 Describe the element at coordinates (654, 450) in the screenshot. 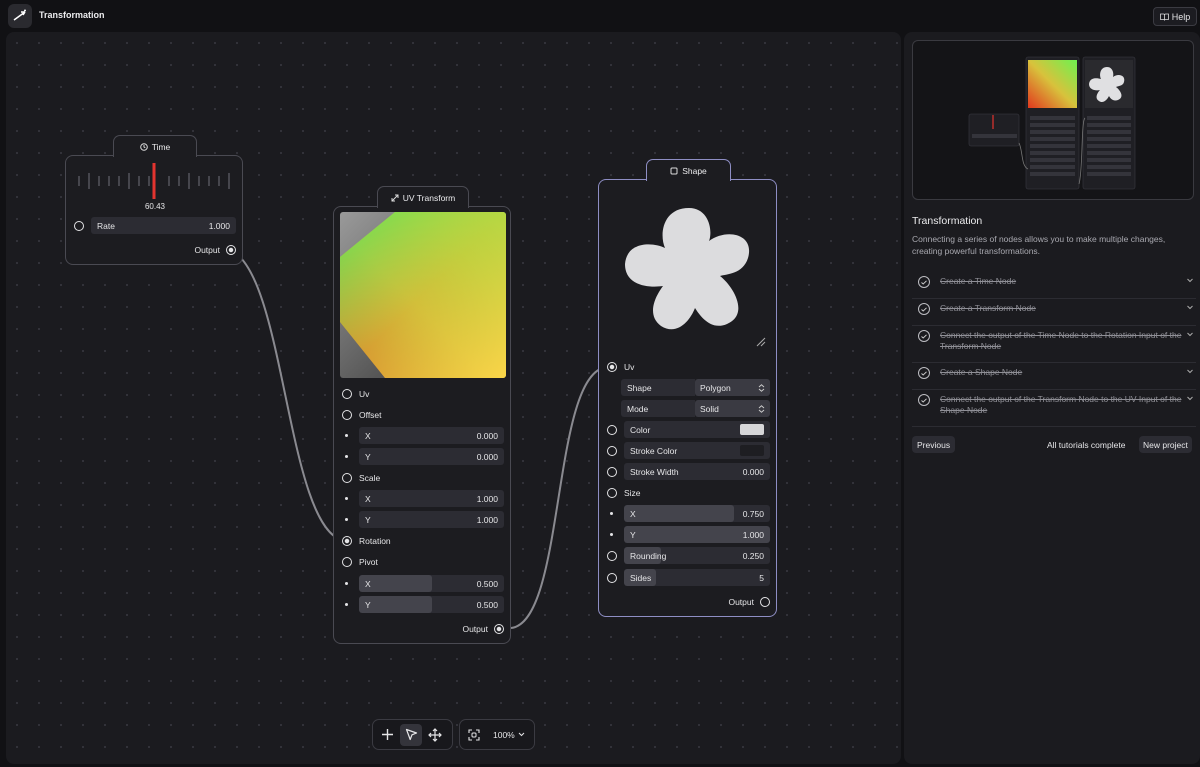

I see `stroke-color-label: Stroke Color` at that location.